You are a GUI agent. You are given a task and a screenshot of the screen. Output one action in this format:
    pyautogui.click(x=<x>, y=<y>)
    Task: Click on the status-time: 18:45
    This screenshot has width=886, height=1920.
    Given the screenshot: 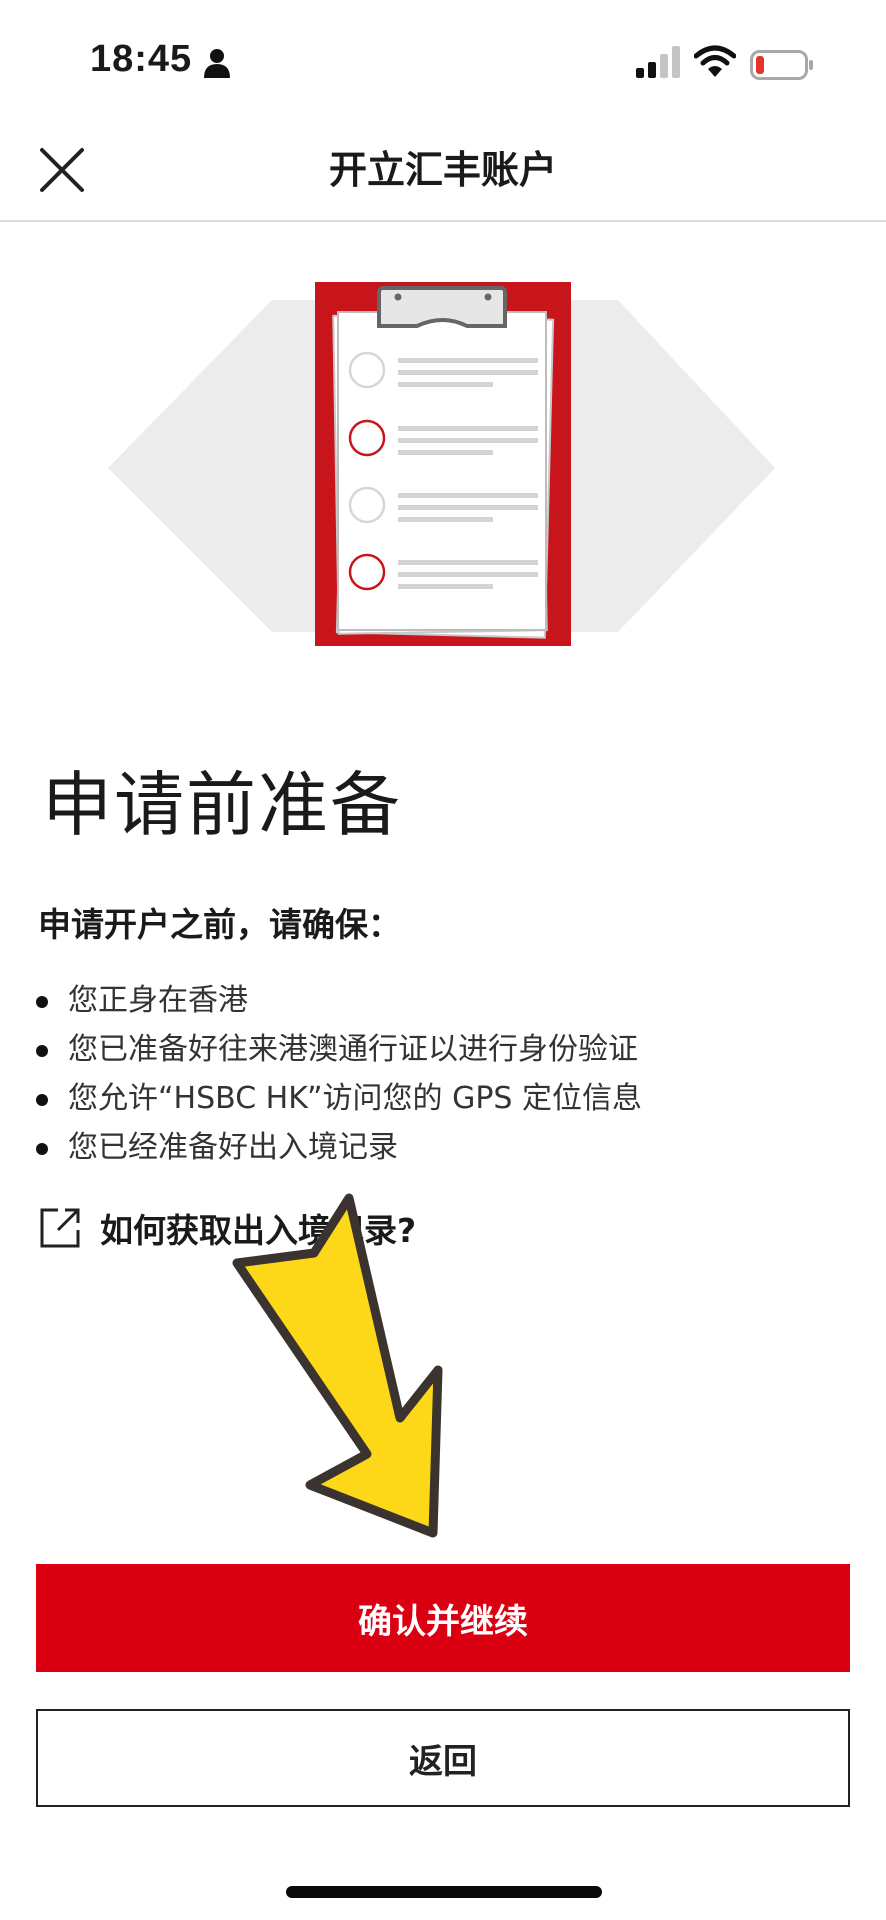 What is the action you would take?
    pyautogui.click(x=141, y=59)
    